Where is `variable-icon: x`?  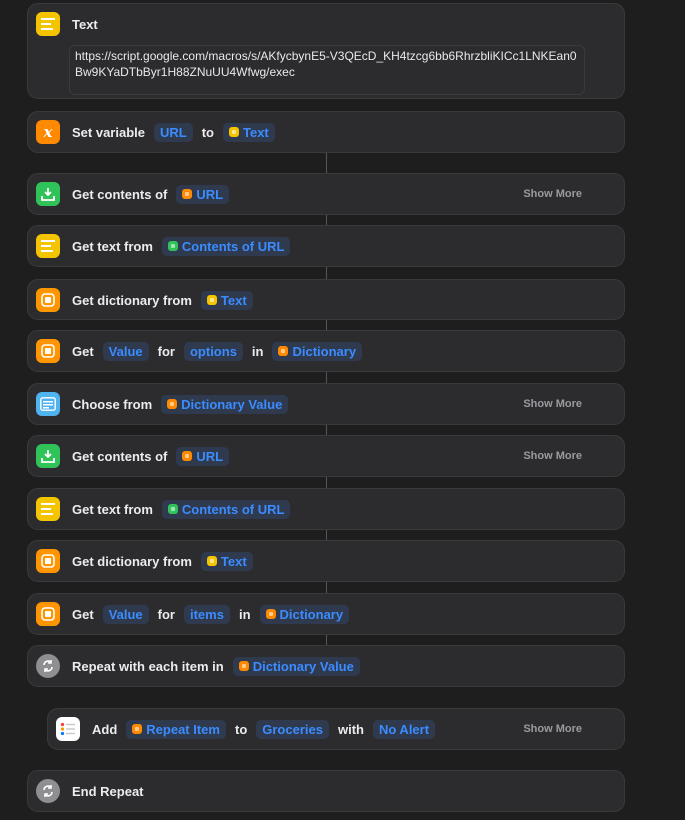
variable-icon: x is located at coordinates (48, 132).